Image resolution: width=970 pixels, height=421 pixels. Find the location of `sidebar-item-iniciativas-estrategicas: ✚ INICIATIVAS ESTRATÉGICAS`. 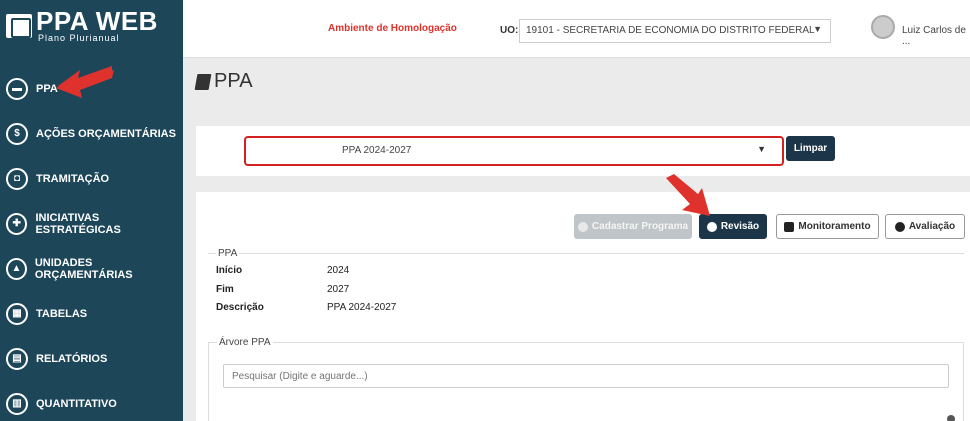

sidebar-item-iniciativas-estrategicas: ✚ INICIATIVAS ESTRATÉGICAS is located at coordinates (91, 223).